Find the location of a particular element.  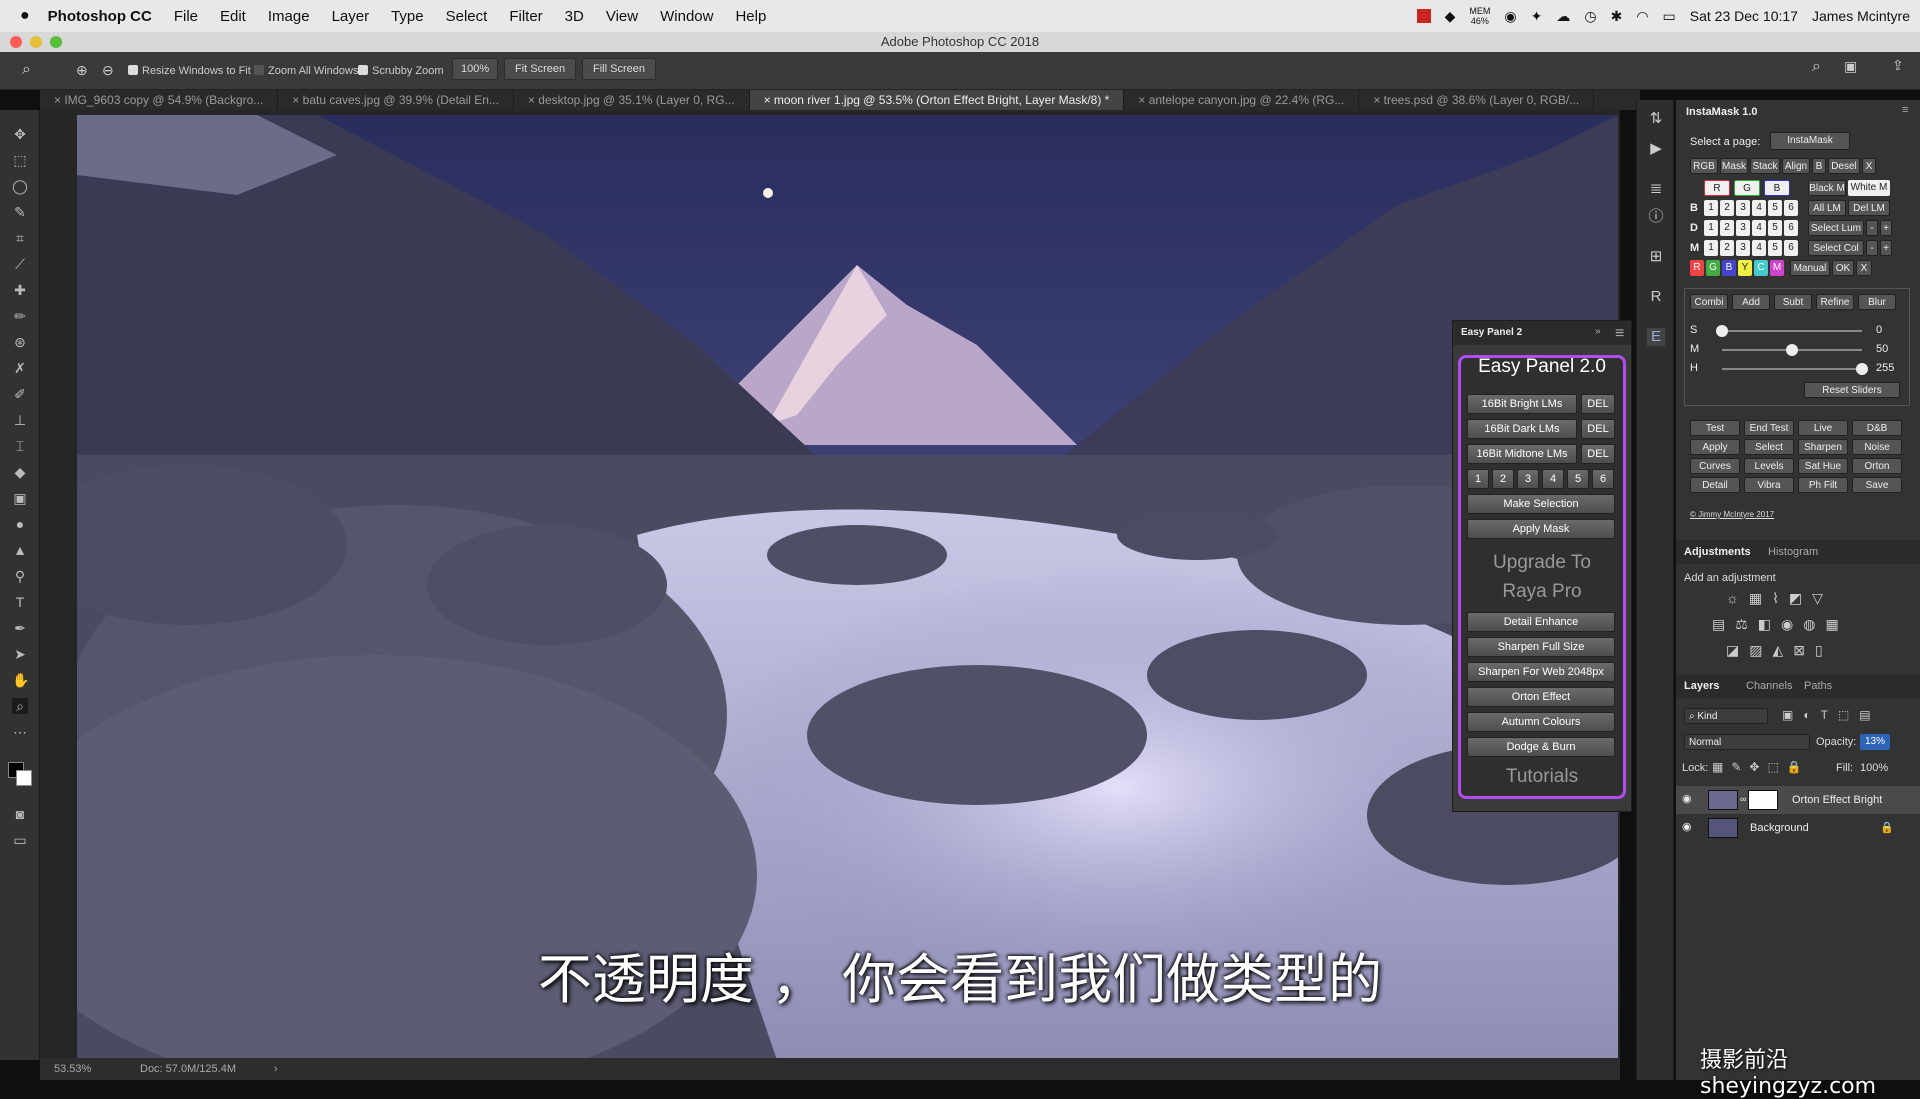

im-live-button: Live is located at coordinates (1823, 428).